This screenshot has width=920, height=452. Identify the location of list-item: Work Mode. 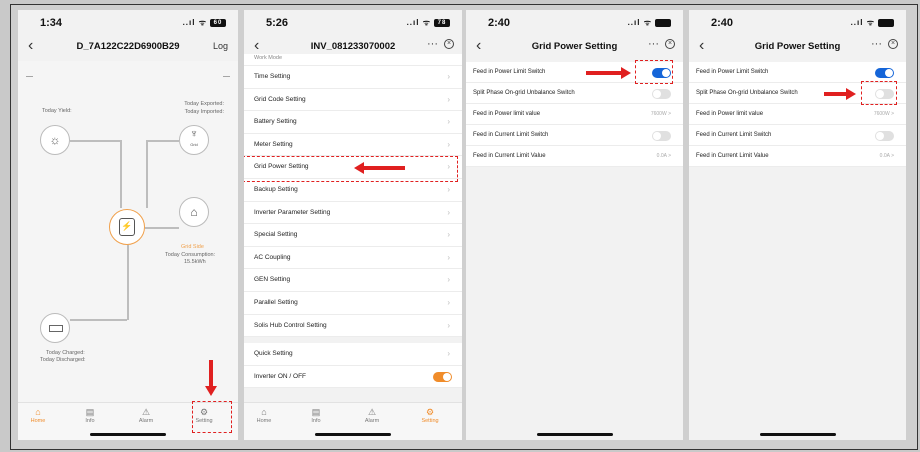
(353, 60).